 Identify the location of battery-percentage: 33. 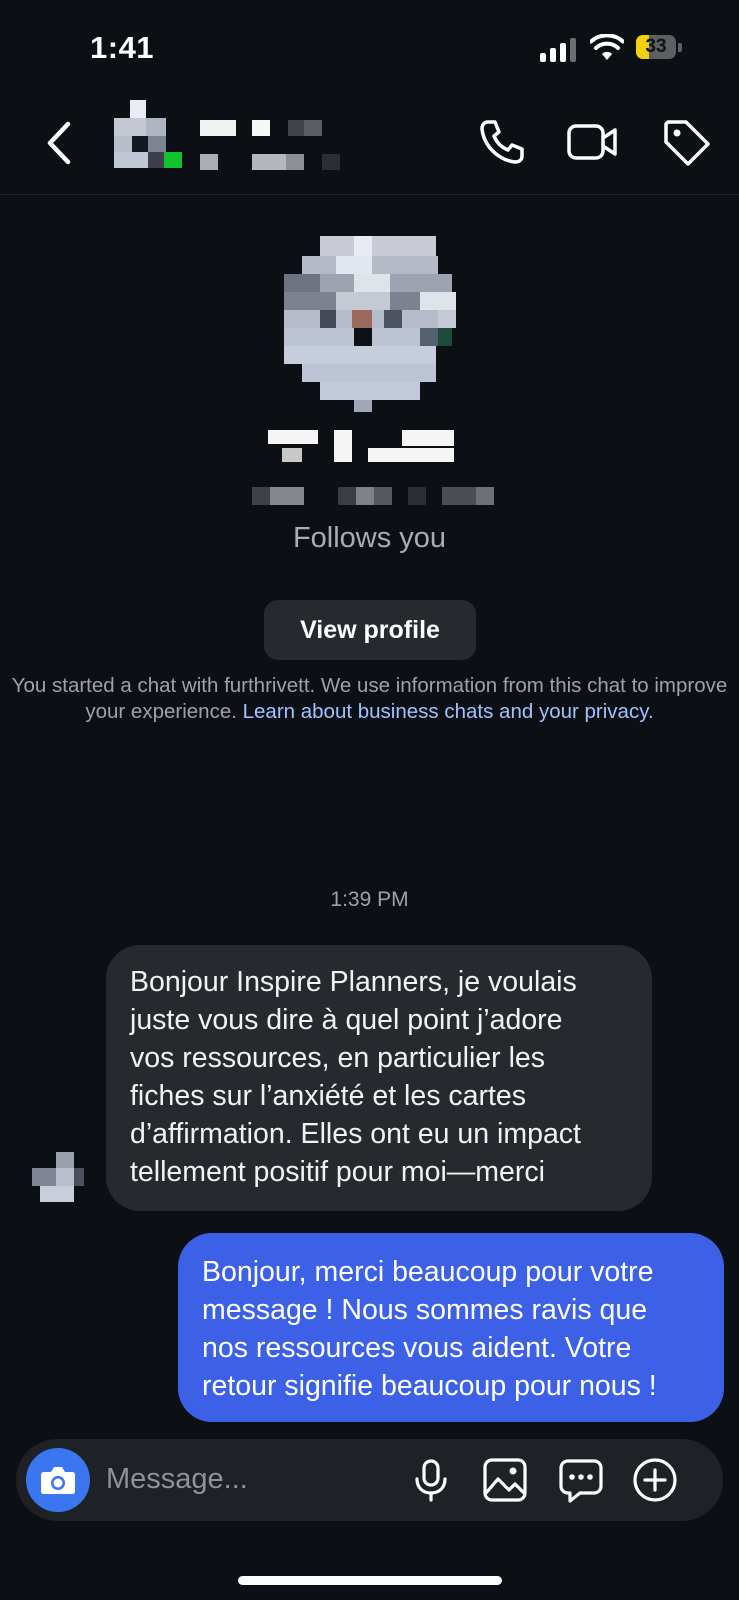
(656, 46).